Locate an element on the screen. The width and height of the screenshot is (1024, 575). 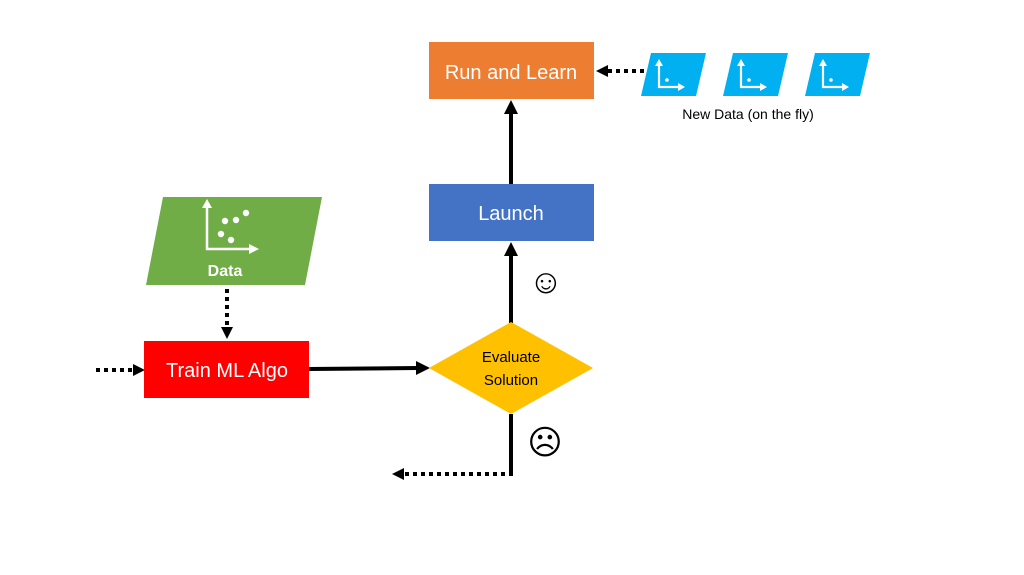
smiley-icon: ☺ is located at coordinates (546, 282).